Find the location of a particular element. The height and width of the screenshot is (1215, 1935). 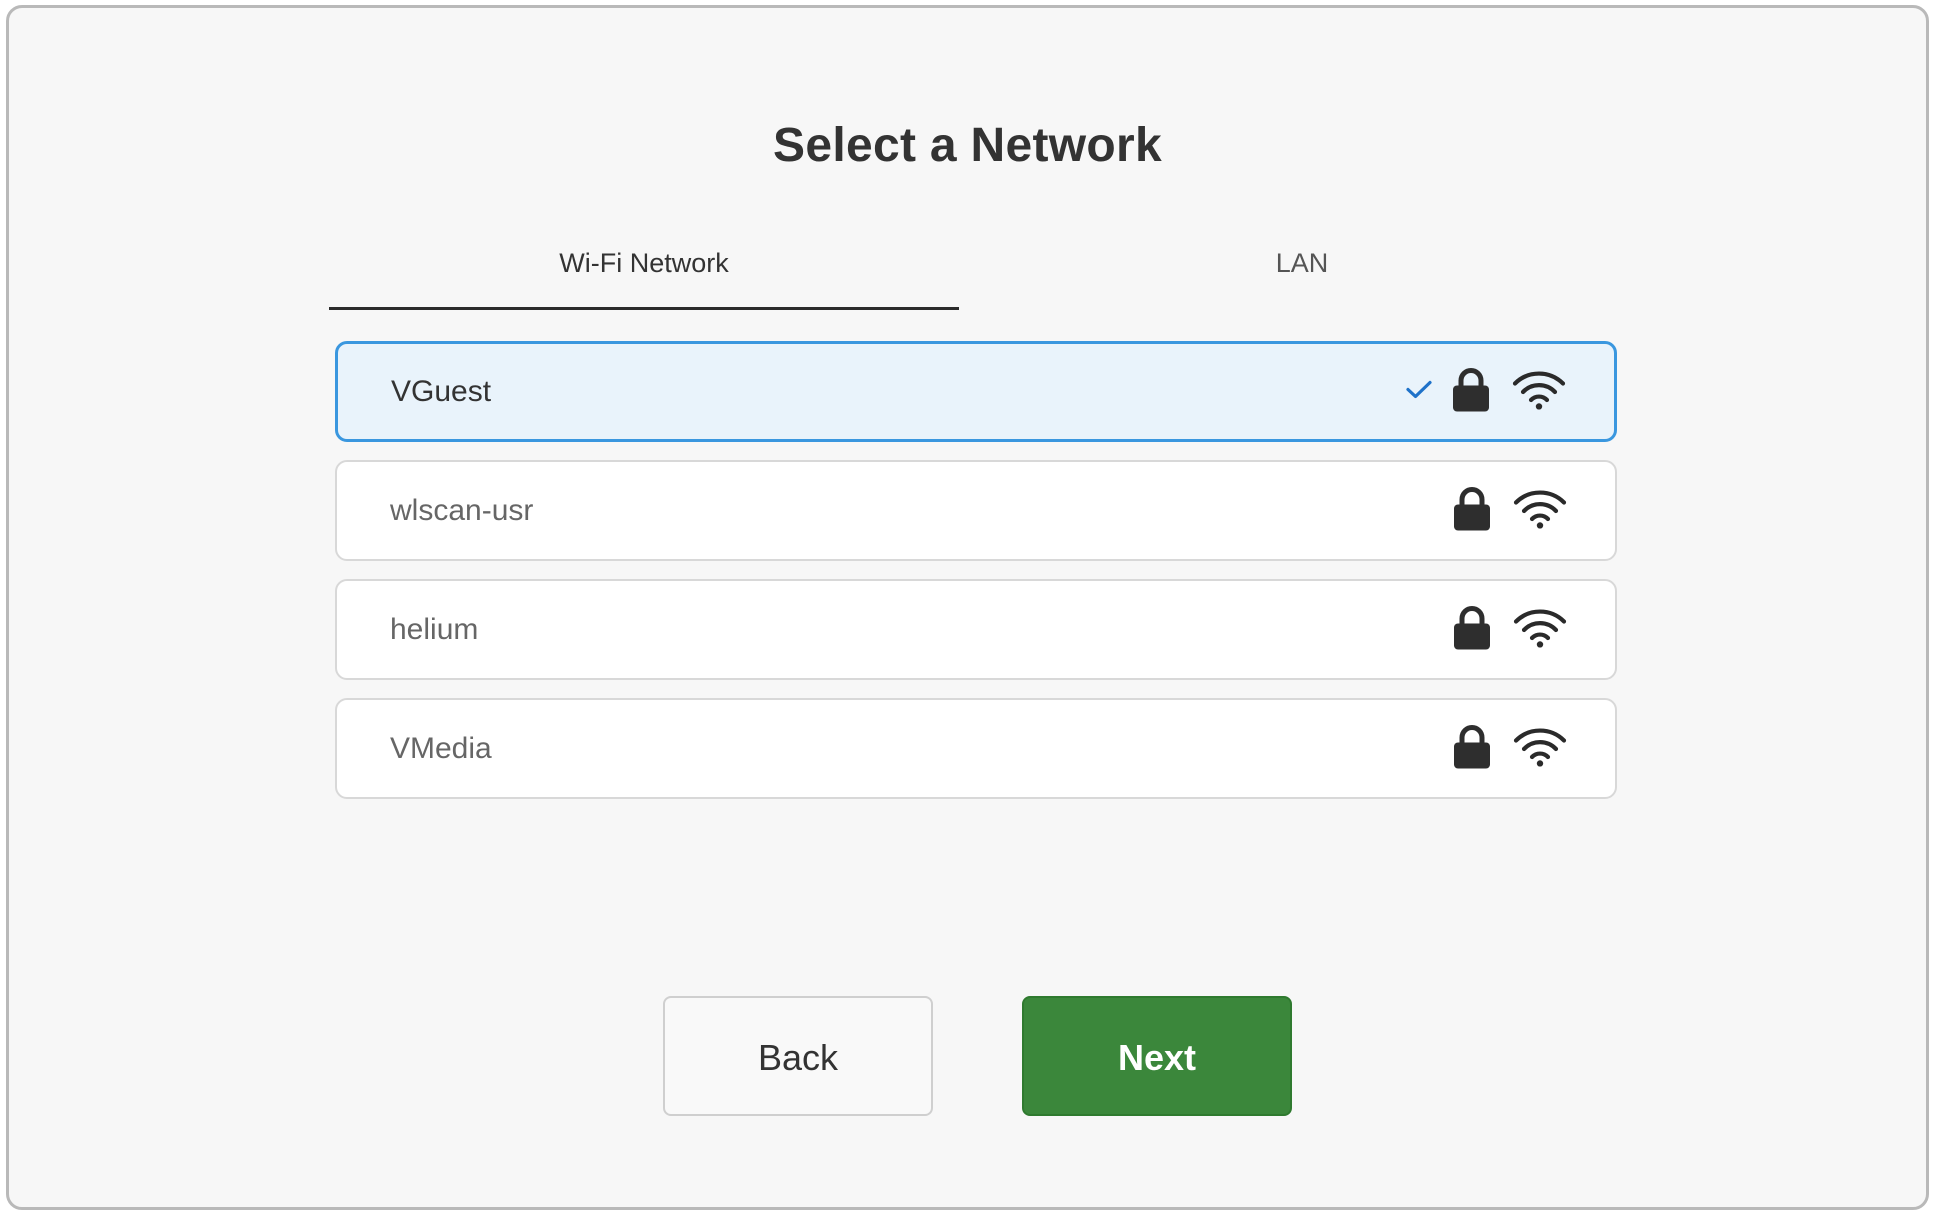

network-item-helium: helium is located at coordinates (976, 629).